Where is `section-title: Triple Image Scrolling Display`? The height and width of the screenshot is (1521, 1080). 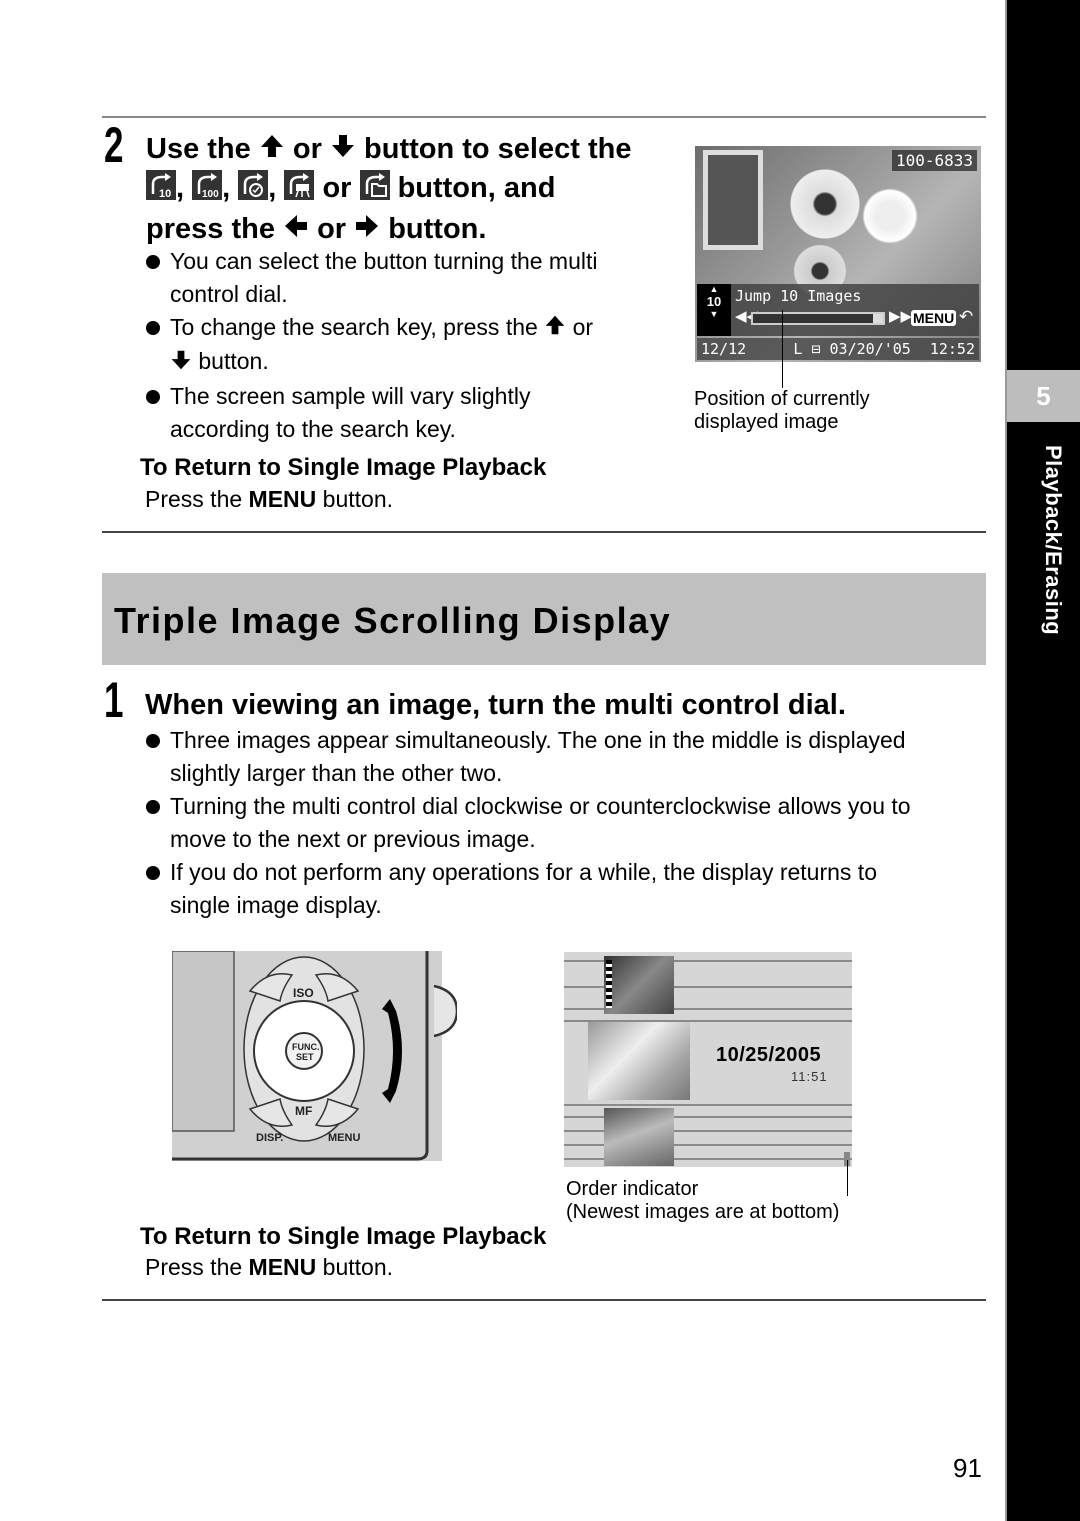 section-title: Triple Image Scrolling Display is located at coordinates (393, 620).